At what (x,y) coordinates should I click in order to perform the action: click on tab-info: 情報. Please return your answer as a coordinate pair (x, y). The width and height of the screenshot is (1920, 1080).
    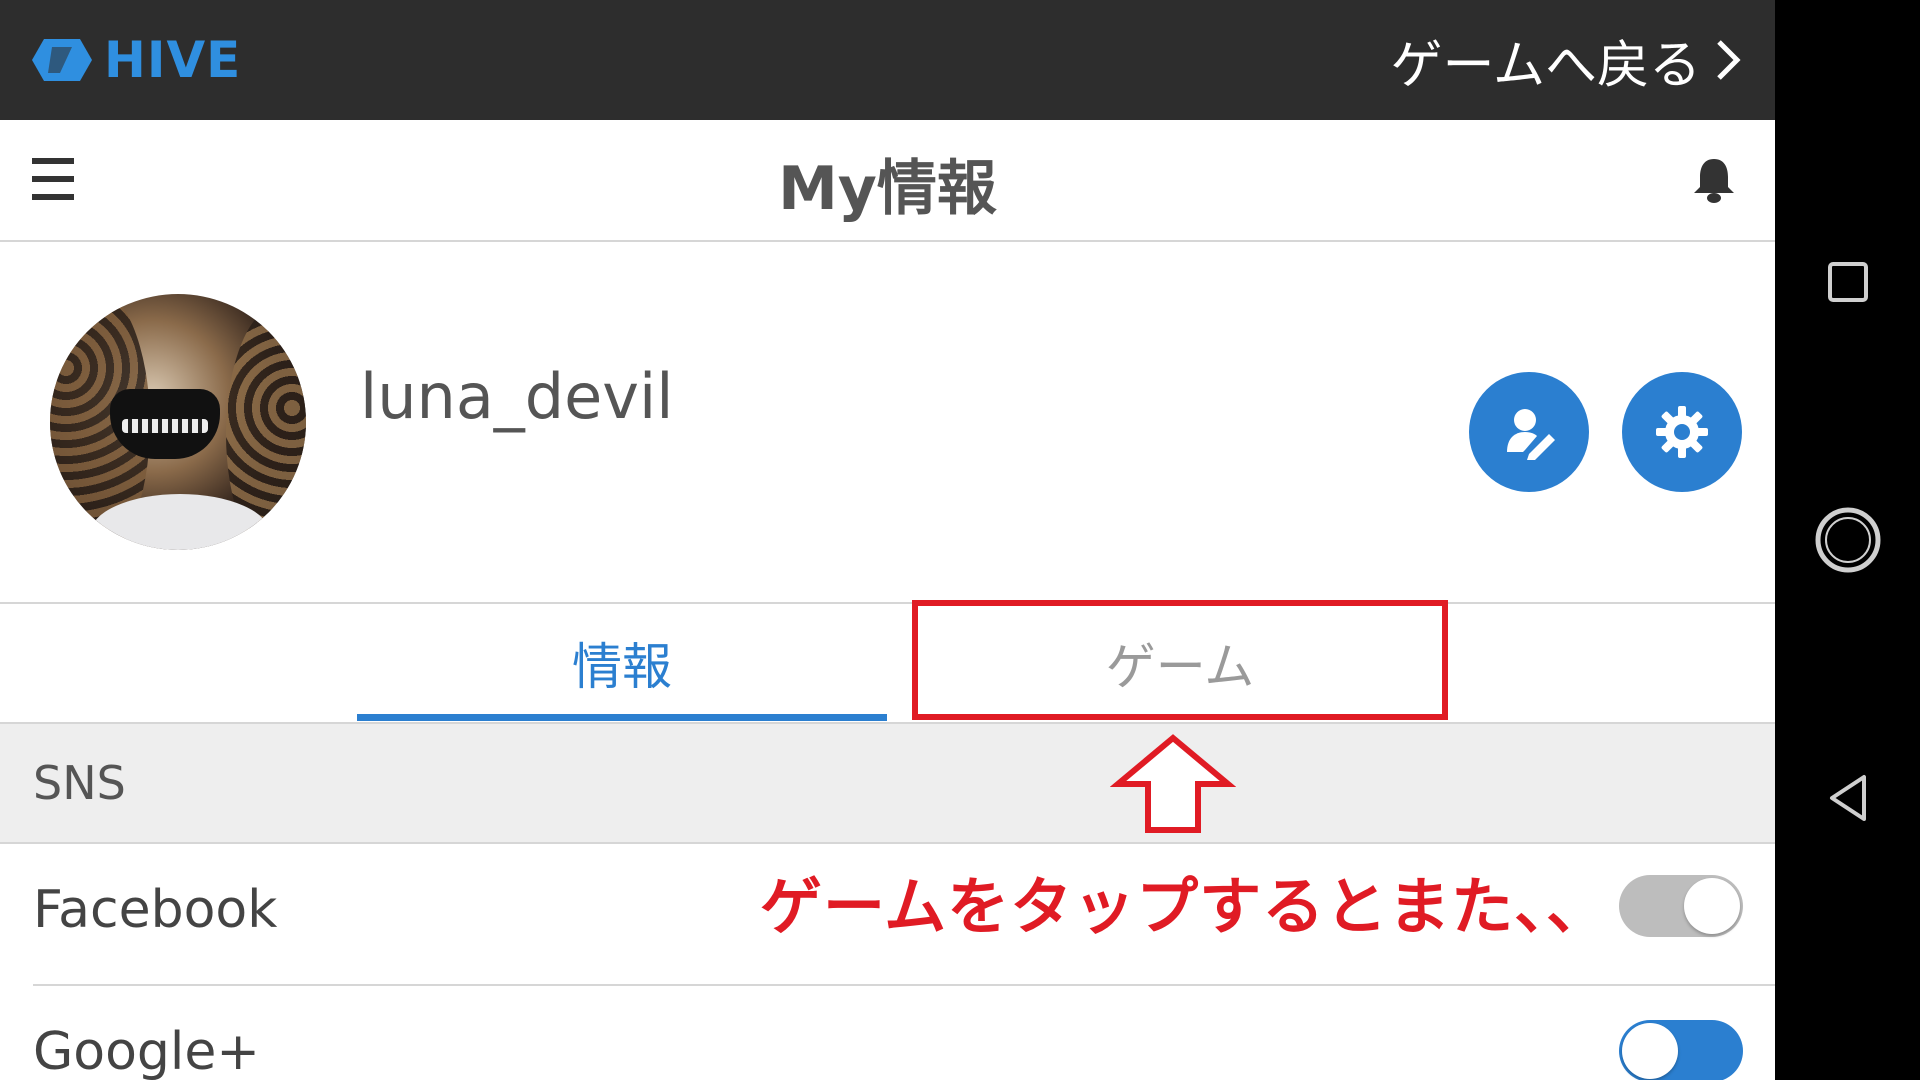
    Looking at the image, I should click on (622, 663).